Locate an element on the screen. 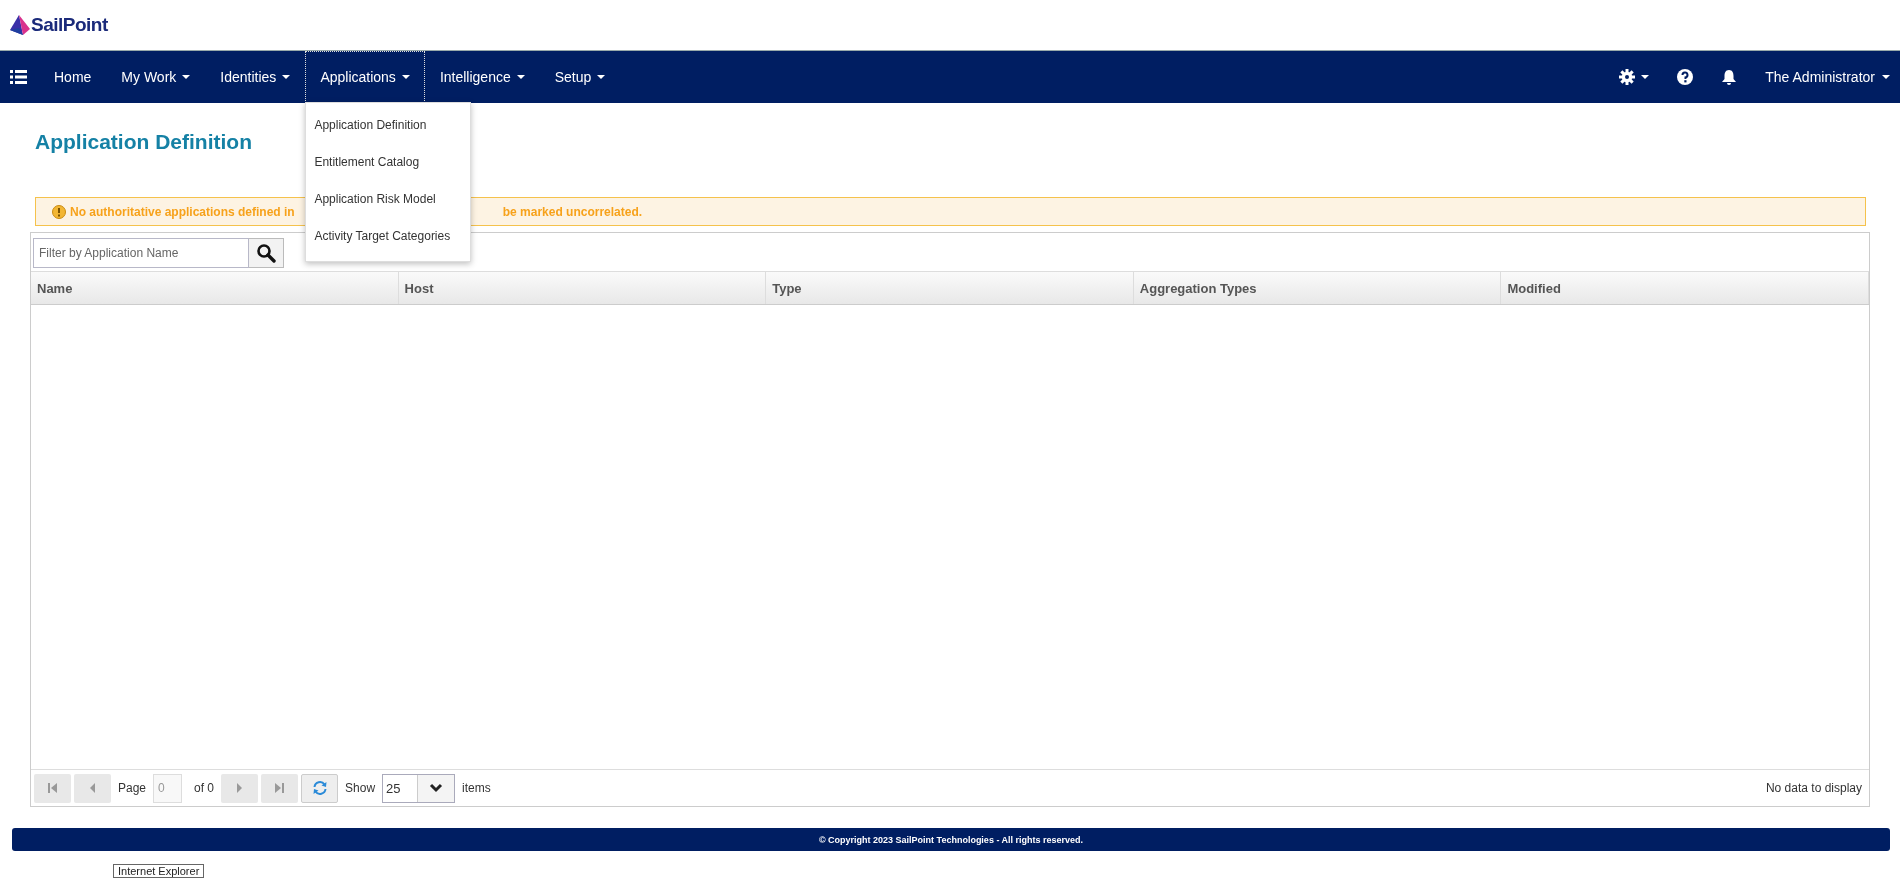 The width and height of the screenshot is (1900, 880). status-text: No data to display is located at coordinates (1814, 788).